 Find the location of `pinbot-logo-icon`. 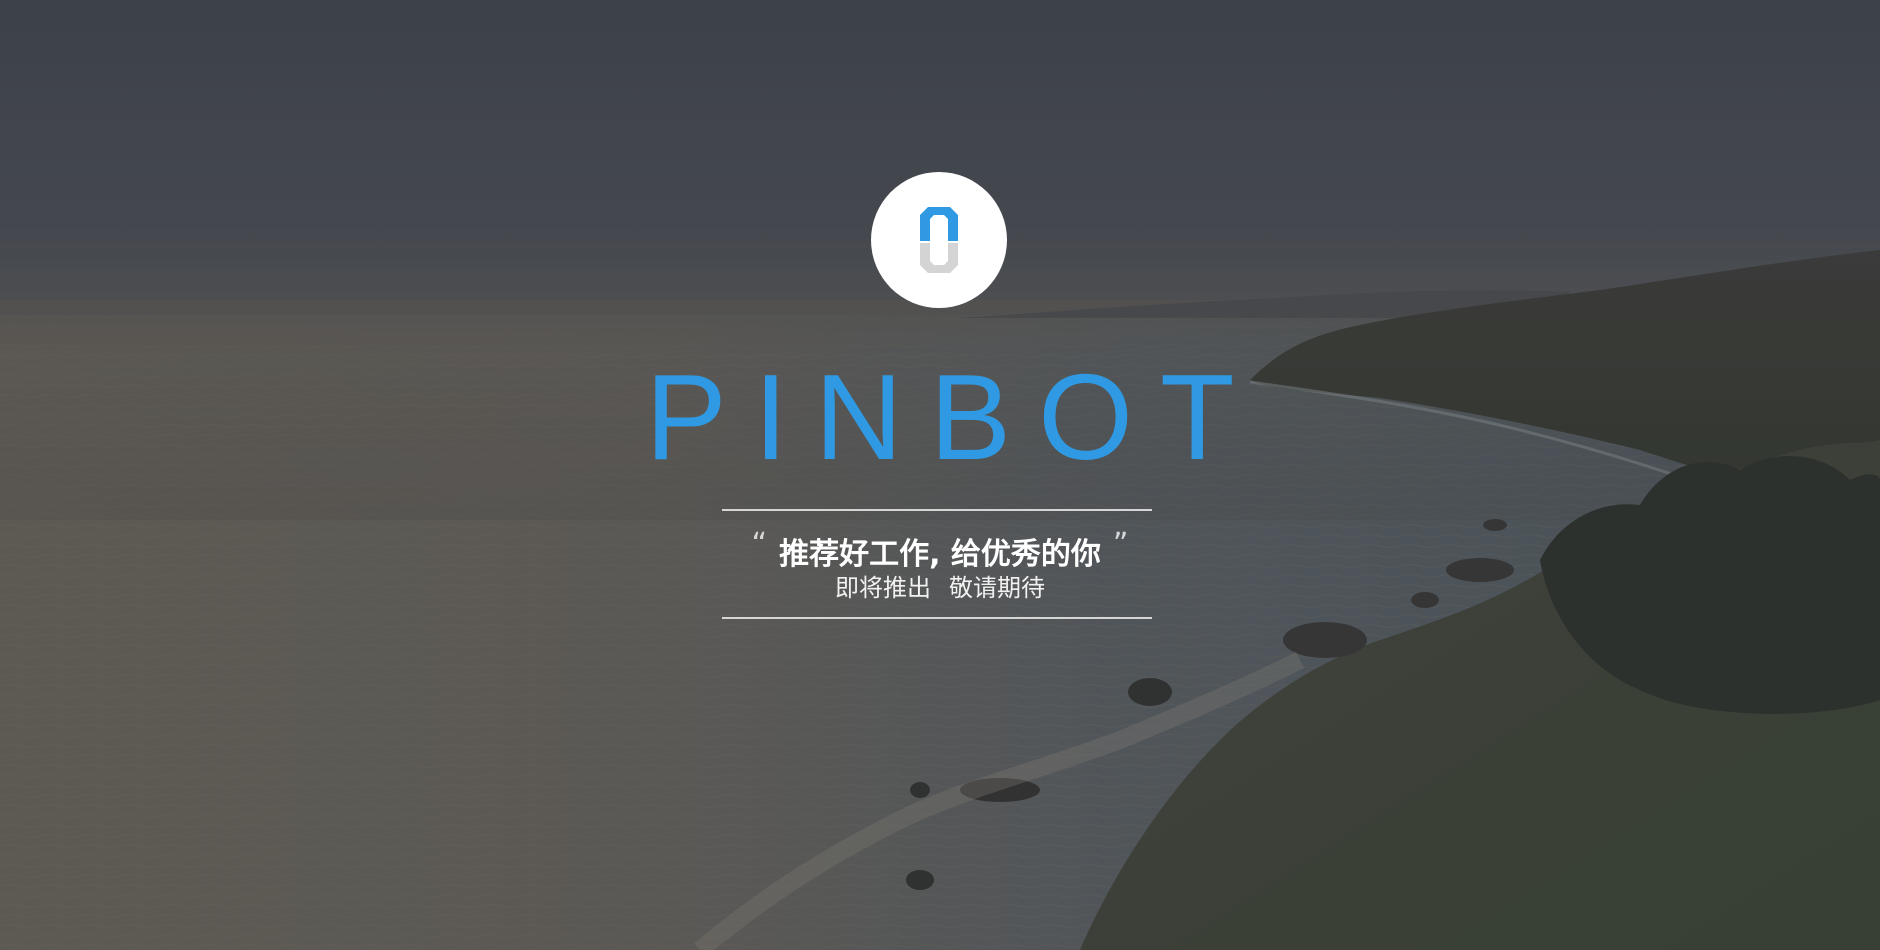

pinbot-logo-icon is located at coordinates (939, 240).